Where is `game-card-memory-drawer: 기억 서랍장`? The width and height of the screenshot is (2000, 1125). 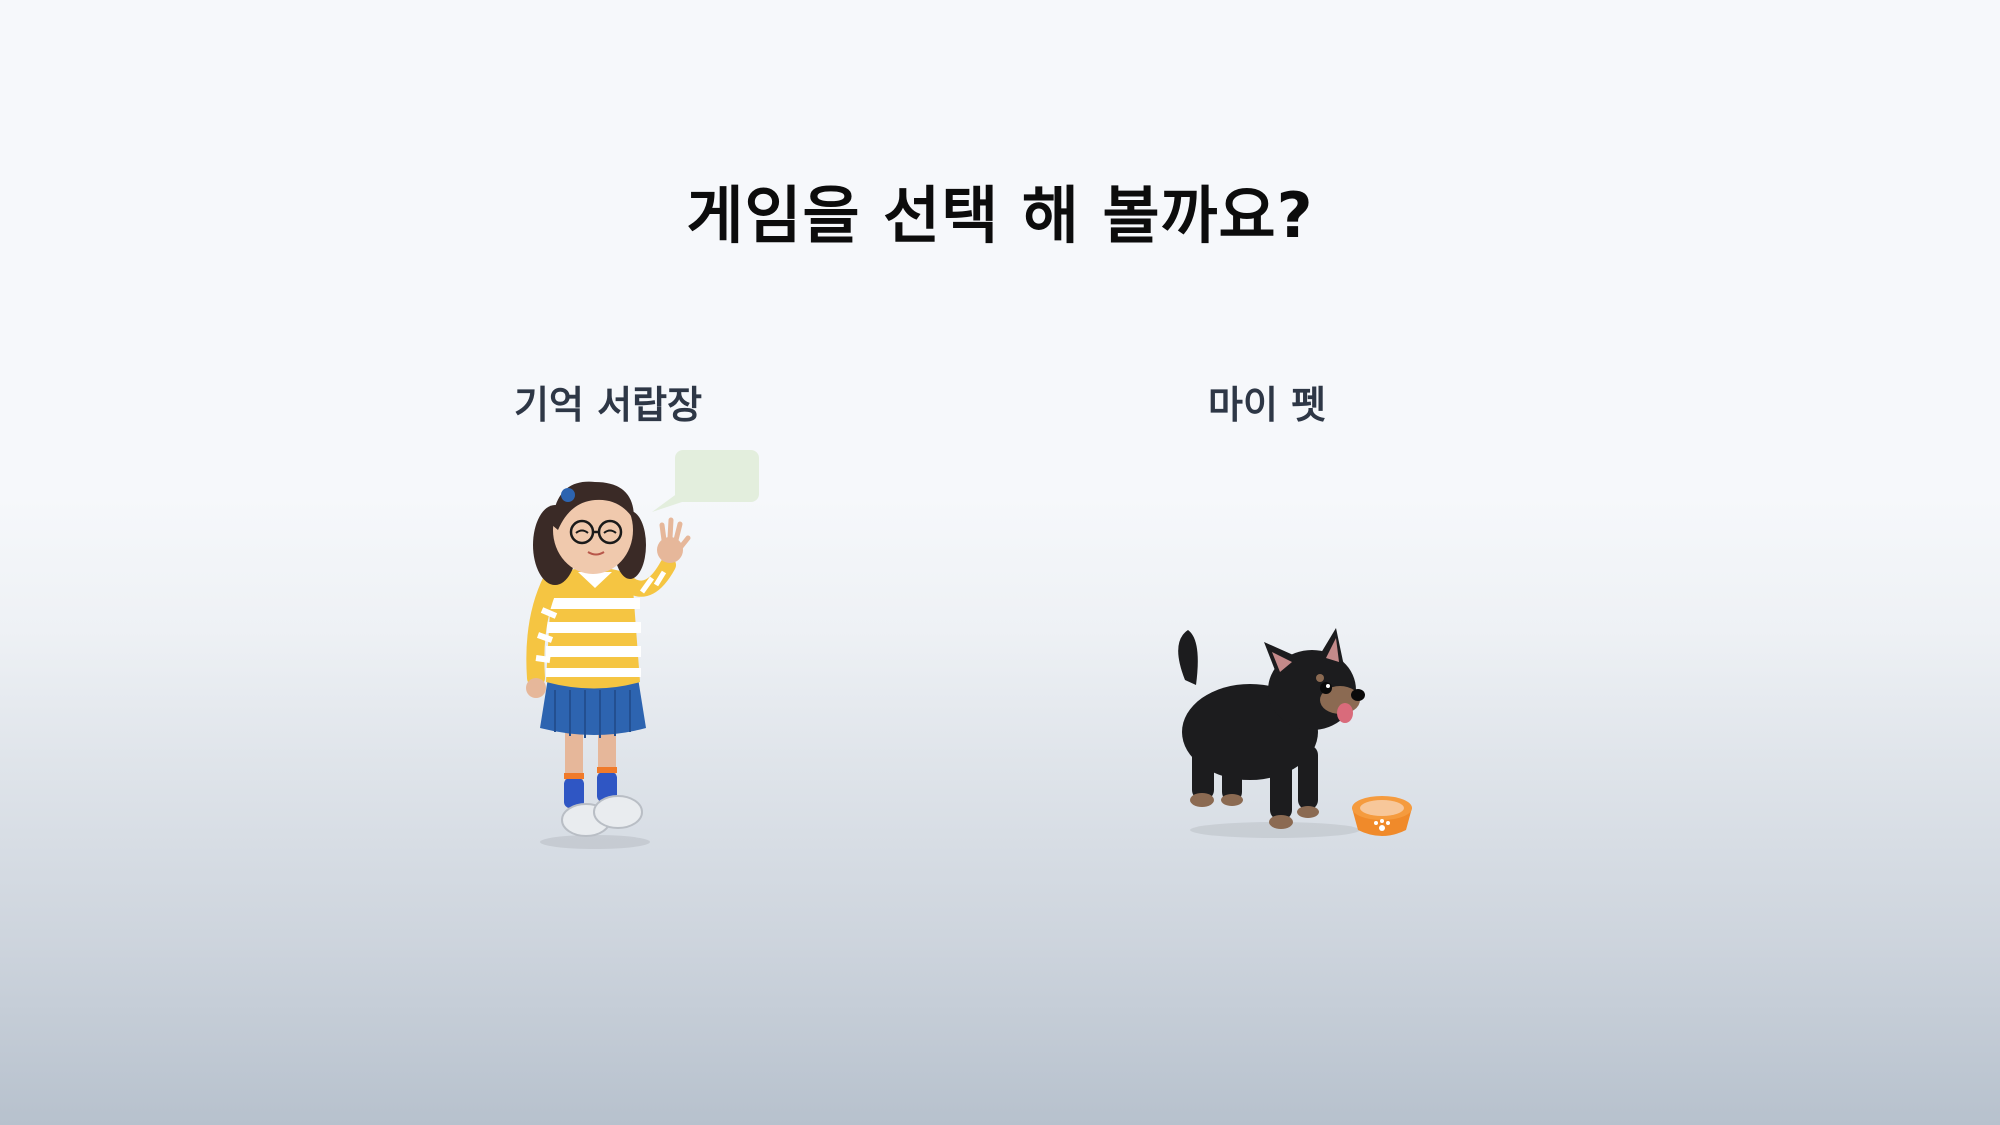 game-card-memory-drawer: 기억 서랍장 is located at coordinates (635, 610).